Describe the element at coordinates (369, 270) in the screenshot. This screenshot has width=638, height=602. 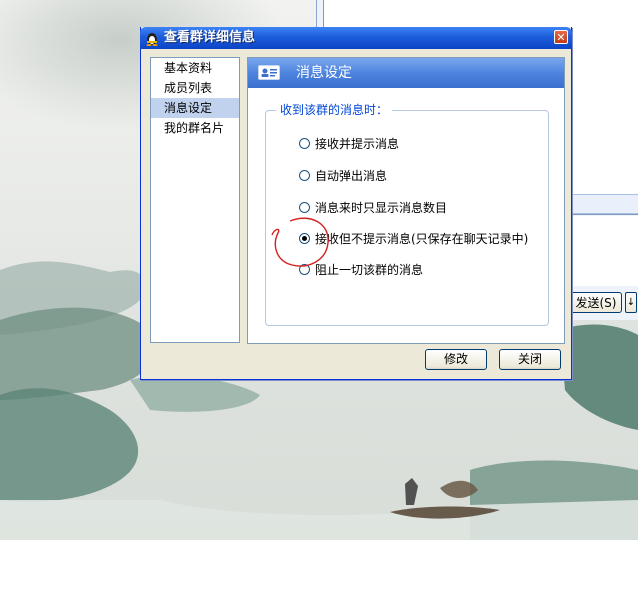
I see `option-label: 阻止一切该群的消息` at that location.